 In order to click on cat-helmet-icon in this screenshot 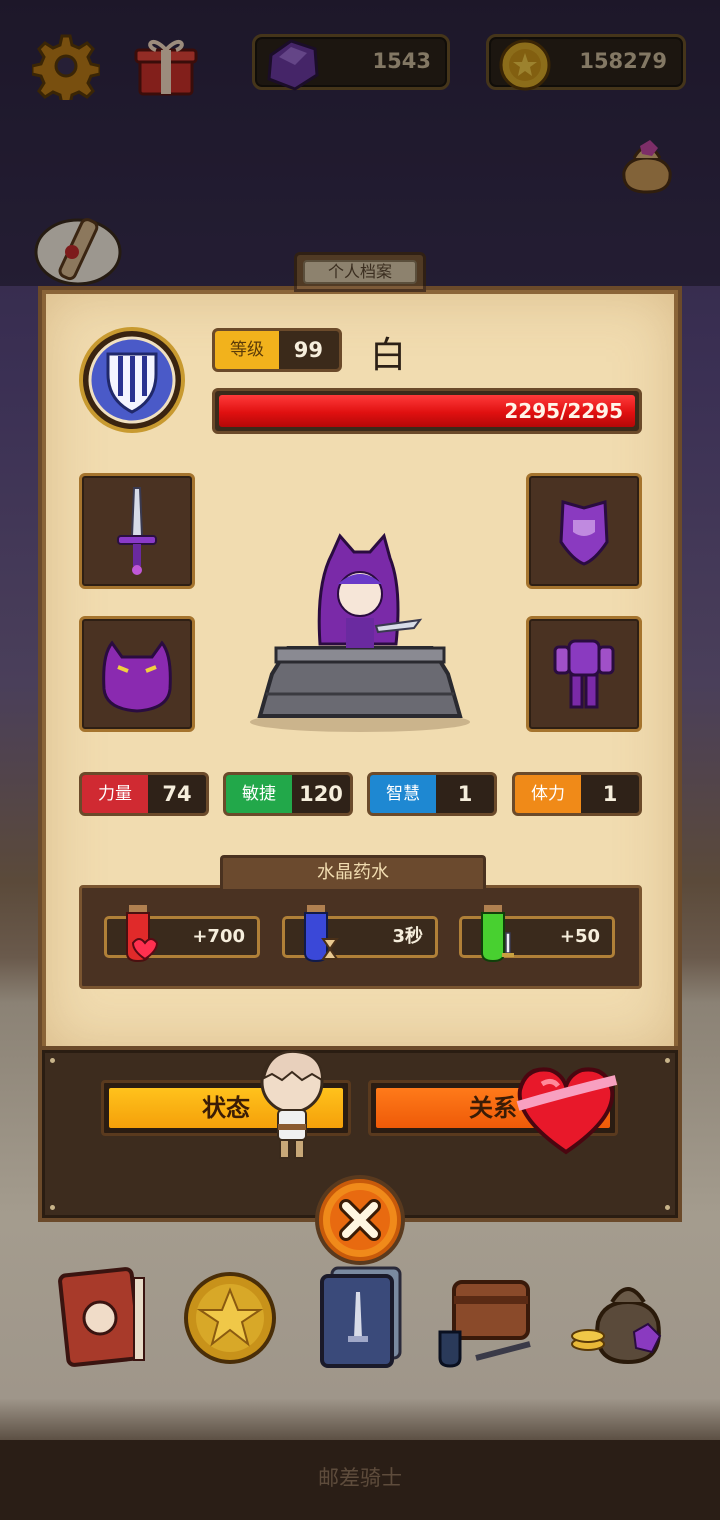, I will do `click(137, 676)`.